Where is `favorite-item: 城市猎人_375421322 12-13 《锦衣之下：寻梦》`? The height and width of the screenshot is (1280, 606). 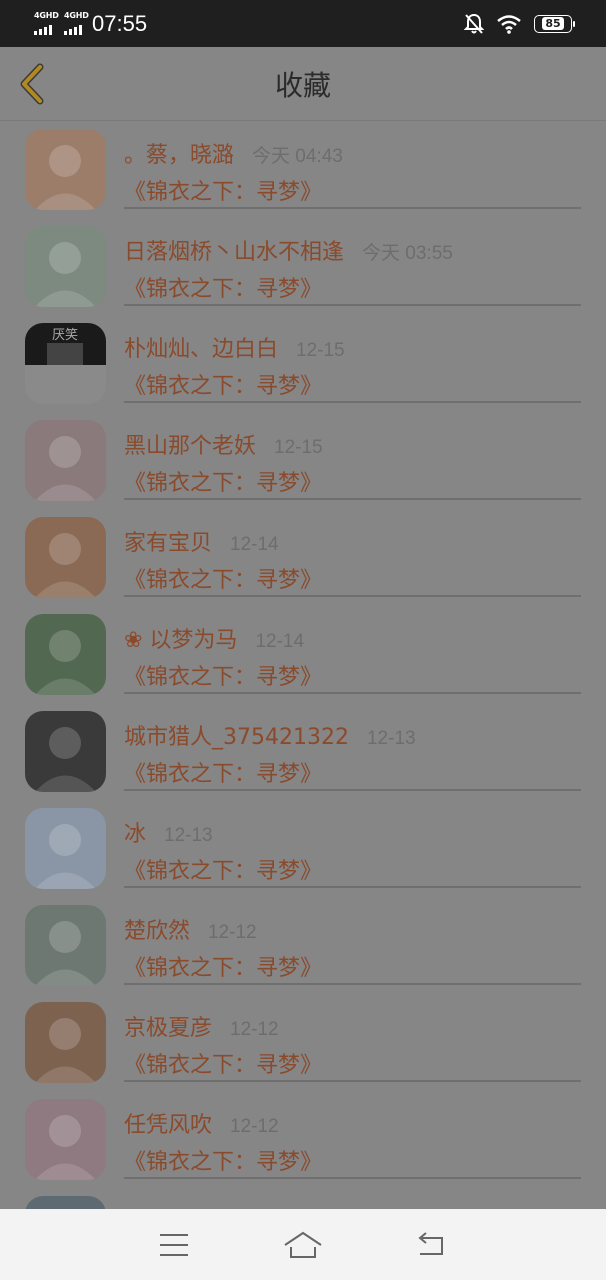 favorite-item: 城市猎人_375421322 12-13 《锦衣之下：寻梦》 is located at coordinates (303, 751).